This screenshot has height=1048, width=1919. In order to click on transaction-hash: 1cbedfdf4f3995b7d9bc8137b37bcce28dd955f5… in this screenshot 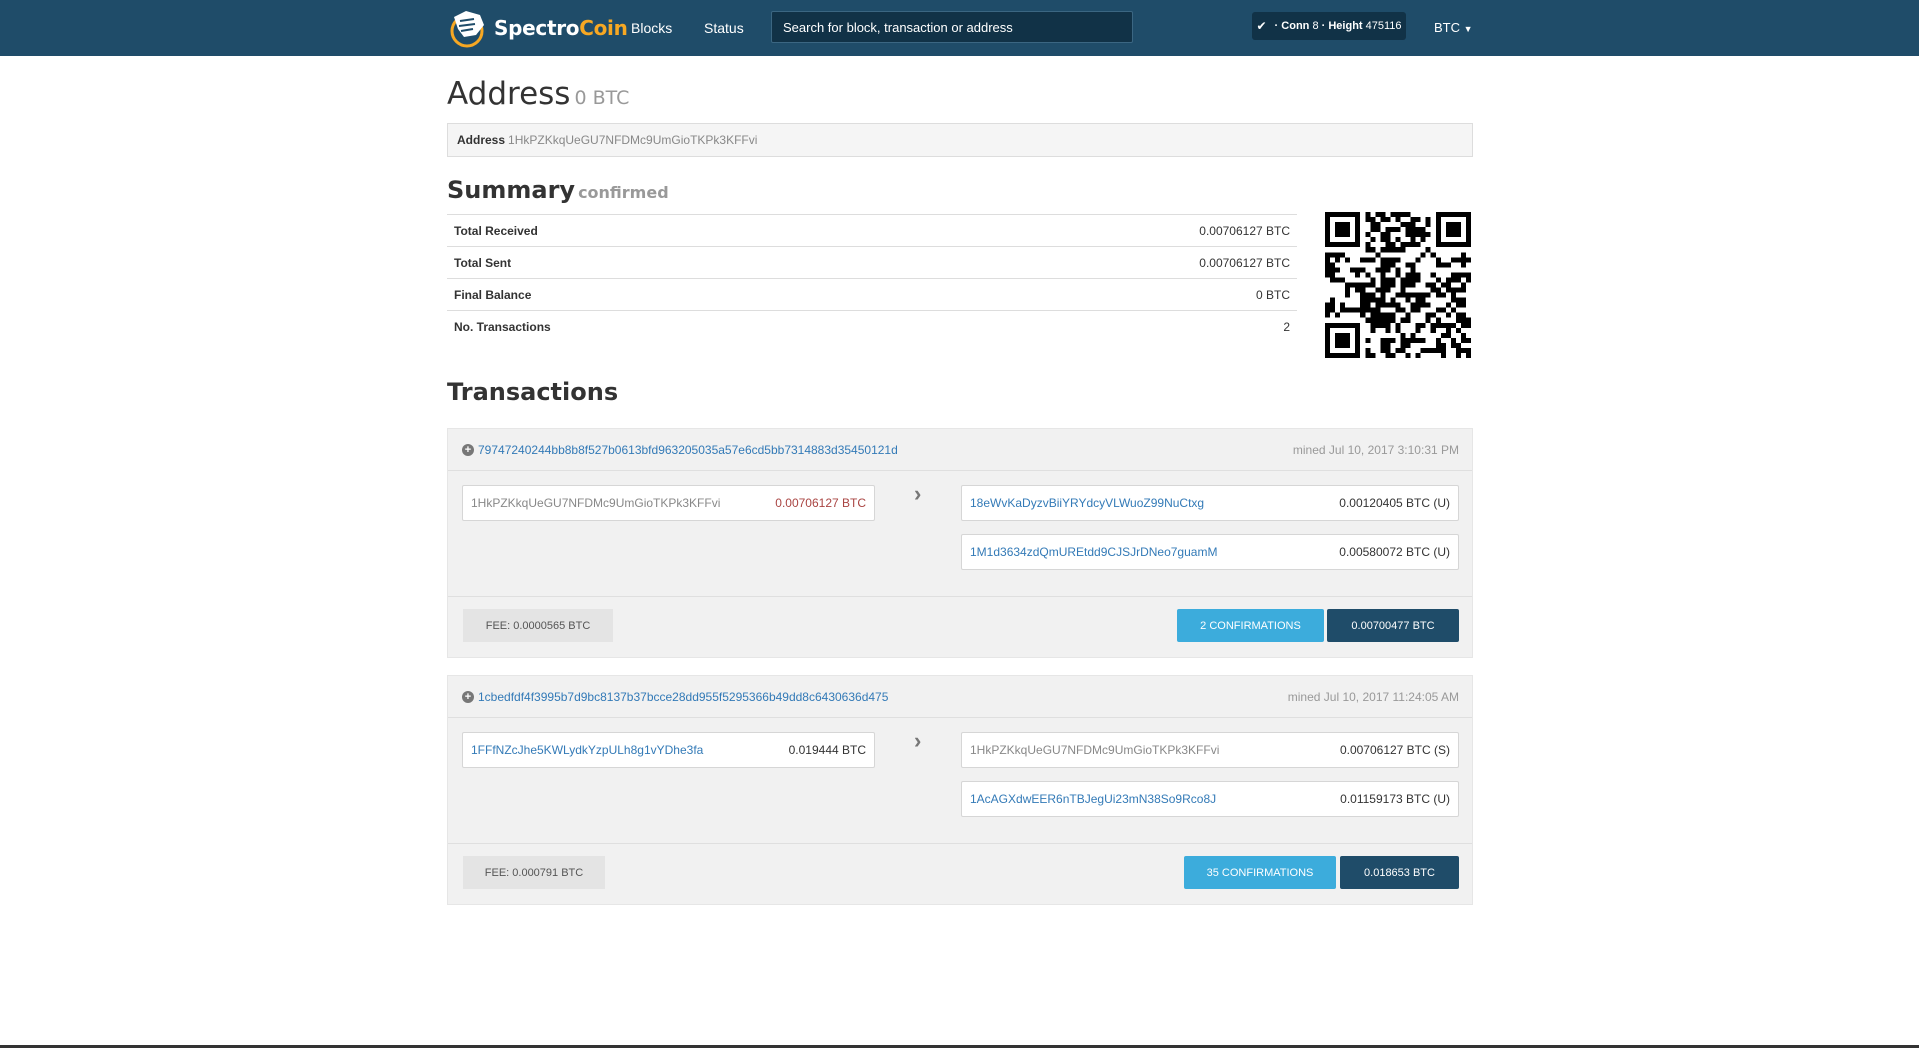, I will do `click(683, 697)`.